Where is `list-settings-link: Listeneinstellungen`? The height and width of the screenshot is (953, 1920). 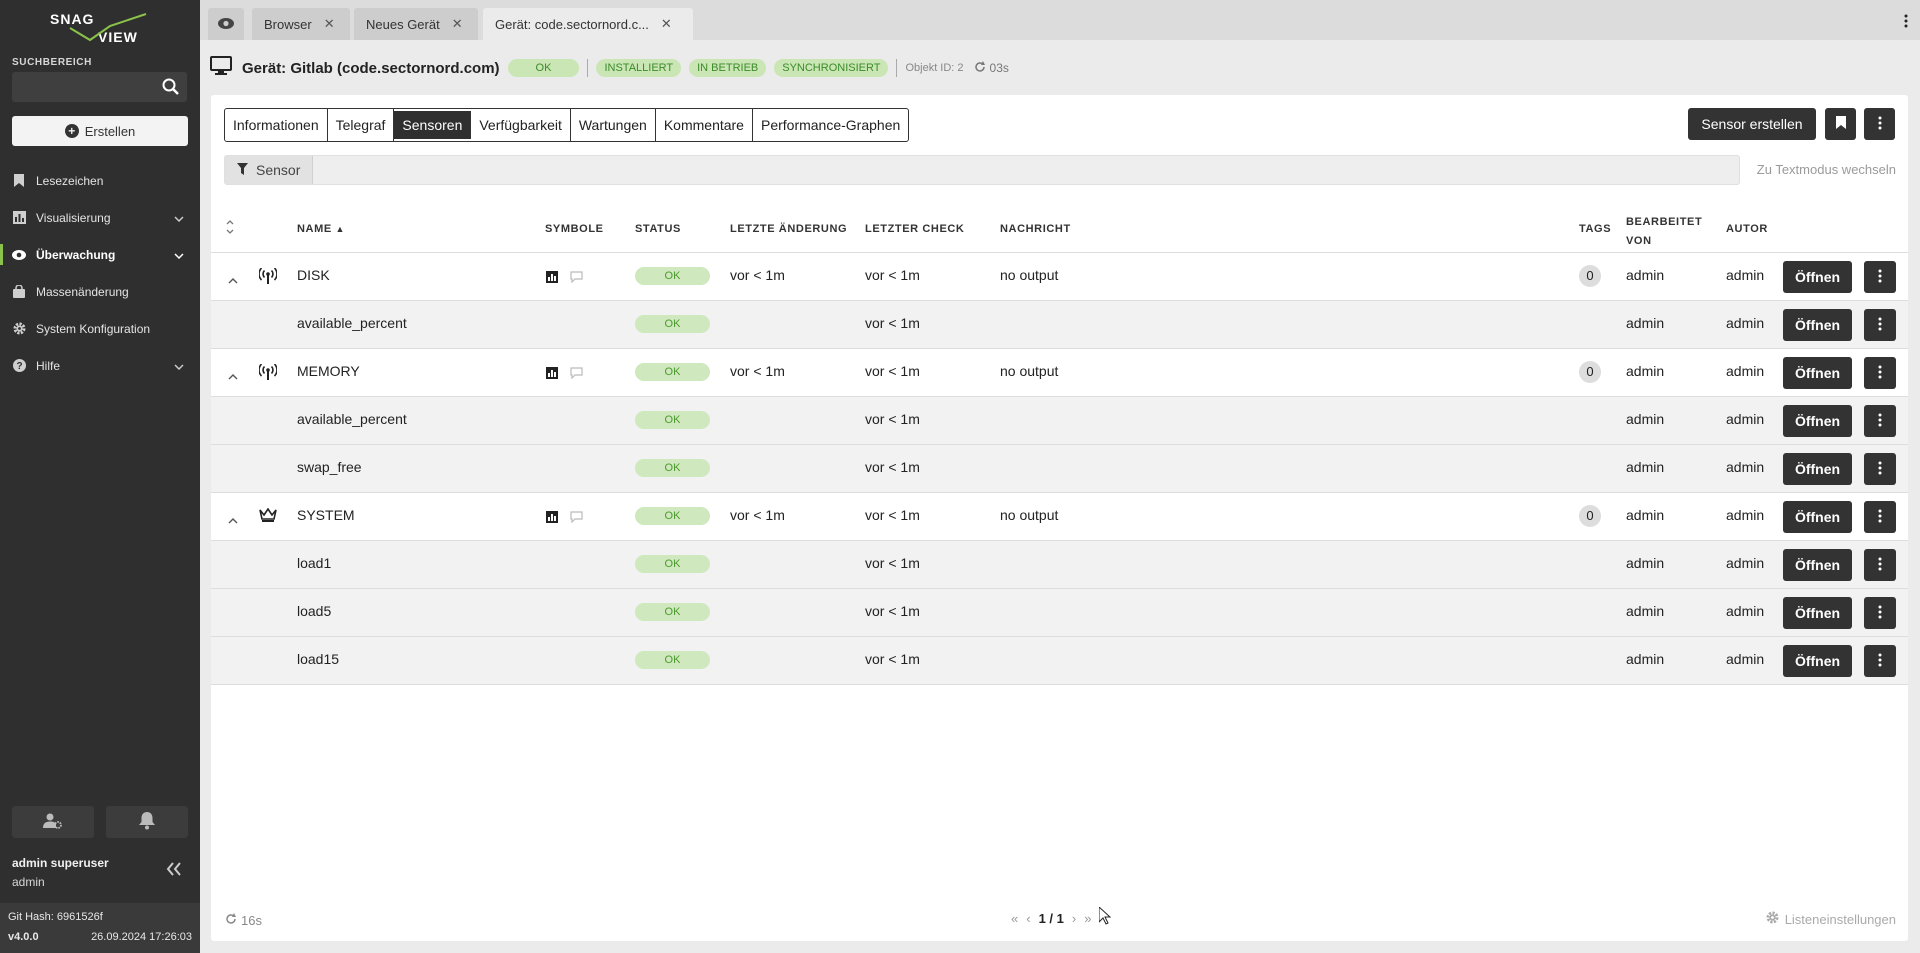
list-settings-link: Listeneinstellungen is located at coordinates (1831, 919).